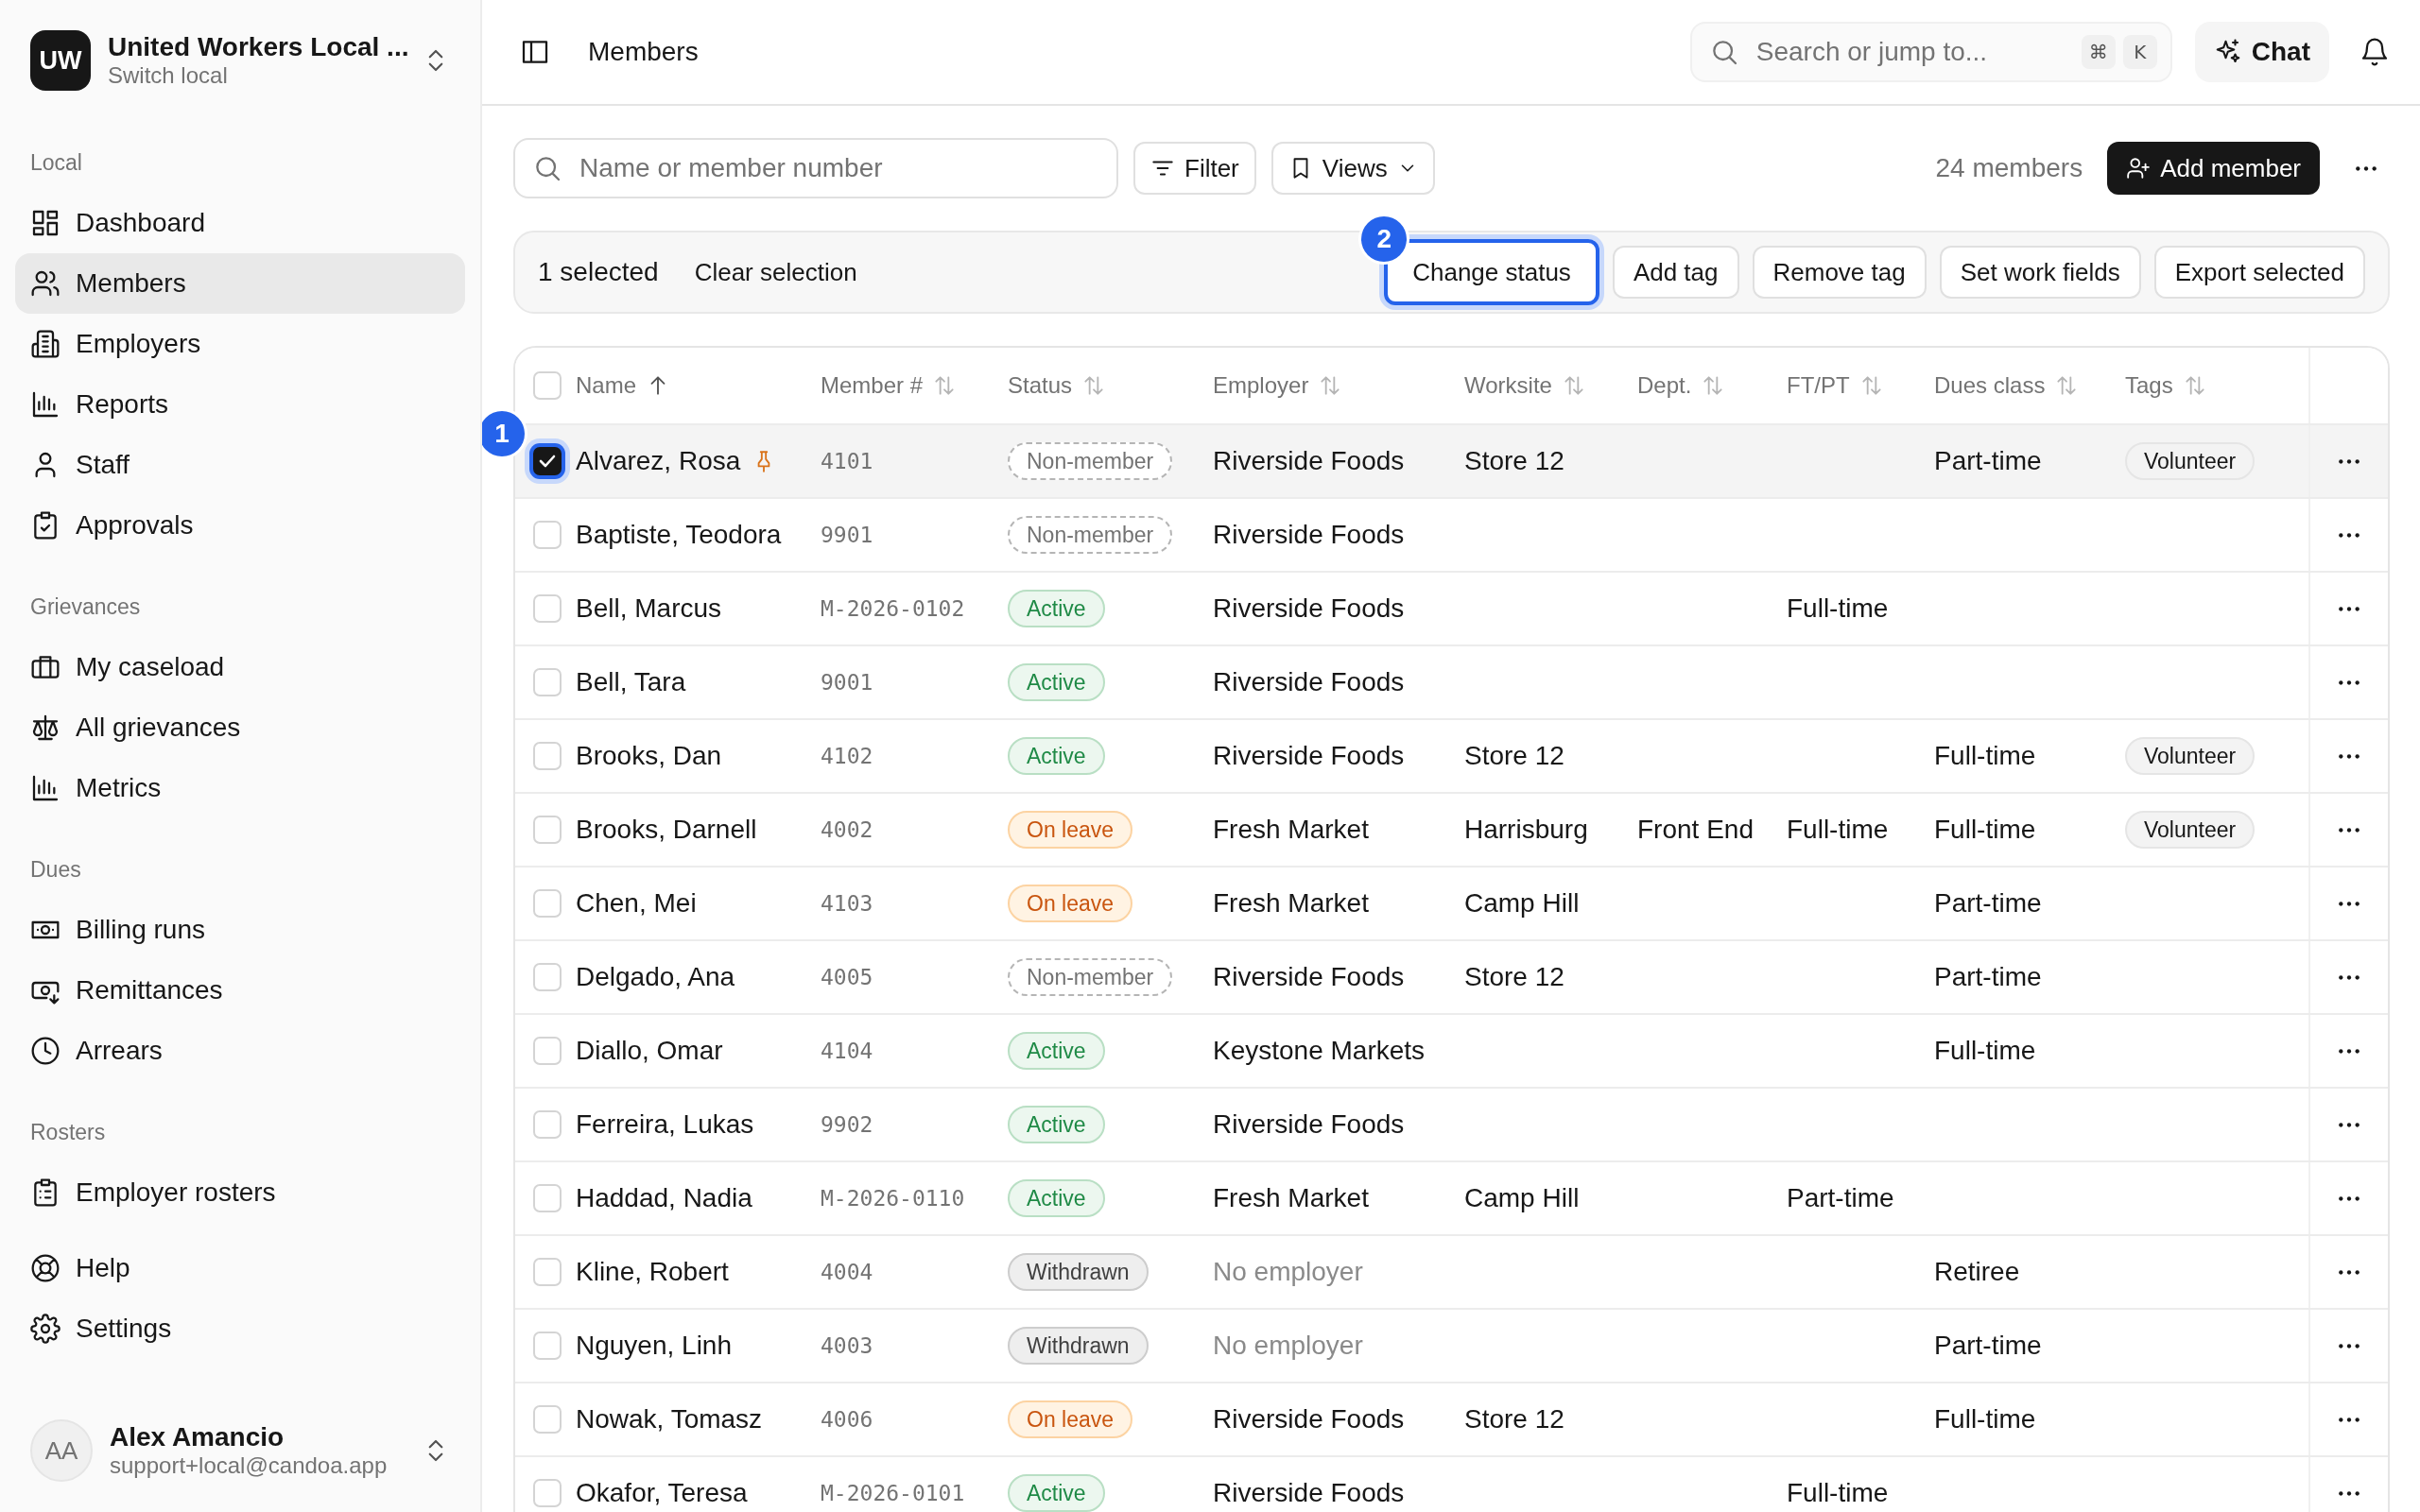  I want to click on member-name: Haddad, Nadia, so click(664, 1198).